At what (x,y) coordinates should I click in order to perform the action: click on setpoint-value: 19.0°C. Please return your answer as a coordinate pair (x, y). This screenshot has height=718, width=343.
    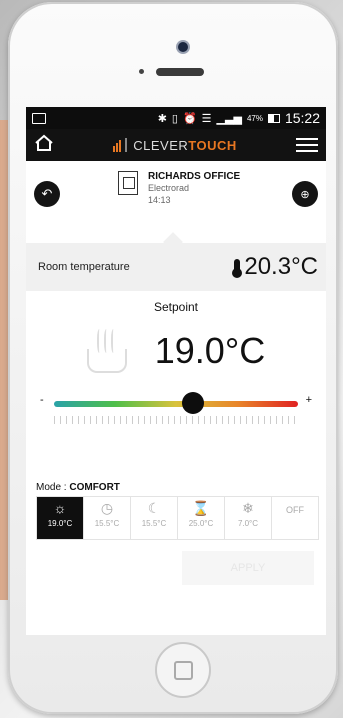
    Looking at the image, I should click on (210, 350).